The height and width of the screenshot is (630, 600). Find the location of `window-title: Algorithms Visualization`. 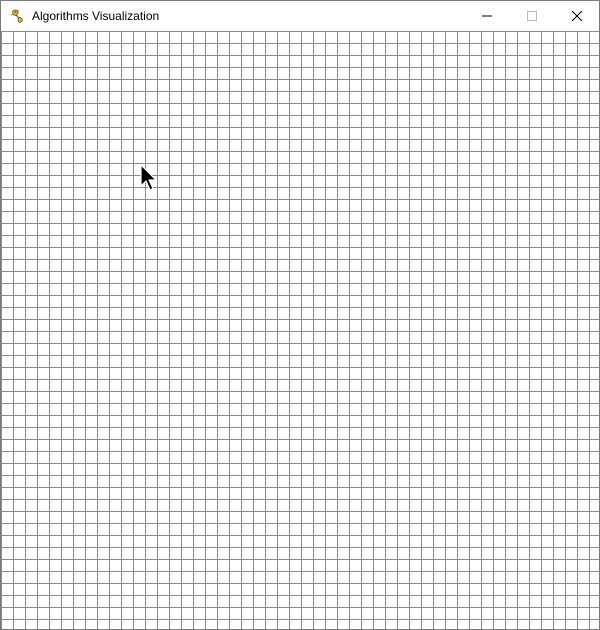

window-title: Algorithms Visualization is located at coordinates (96, 16).